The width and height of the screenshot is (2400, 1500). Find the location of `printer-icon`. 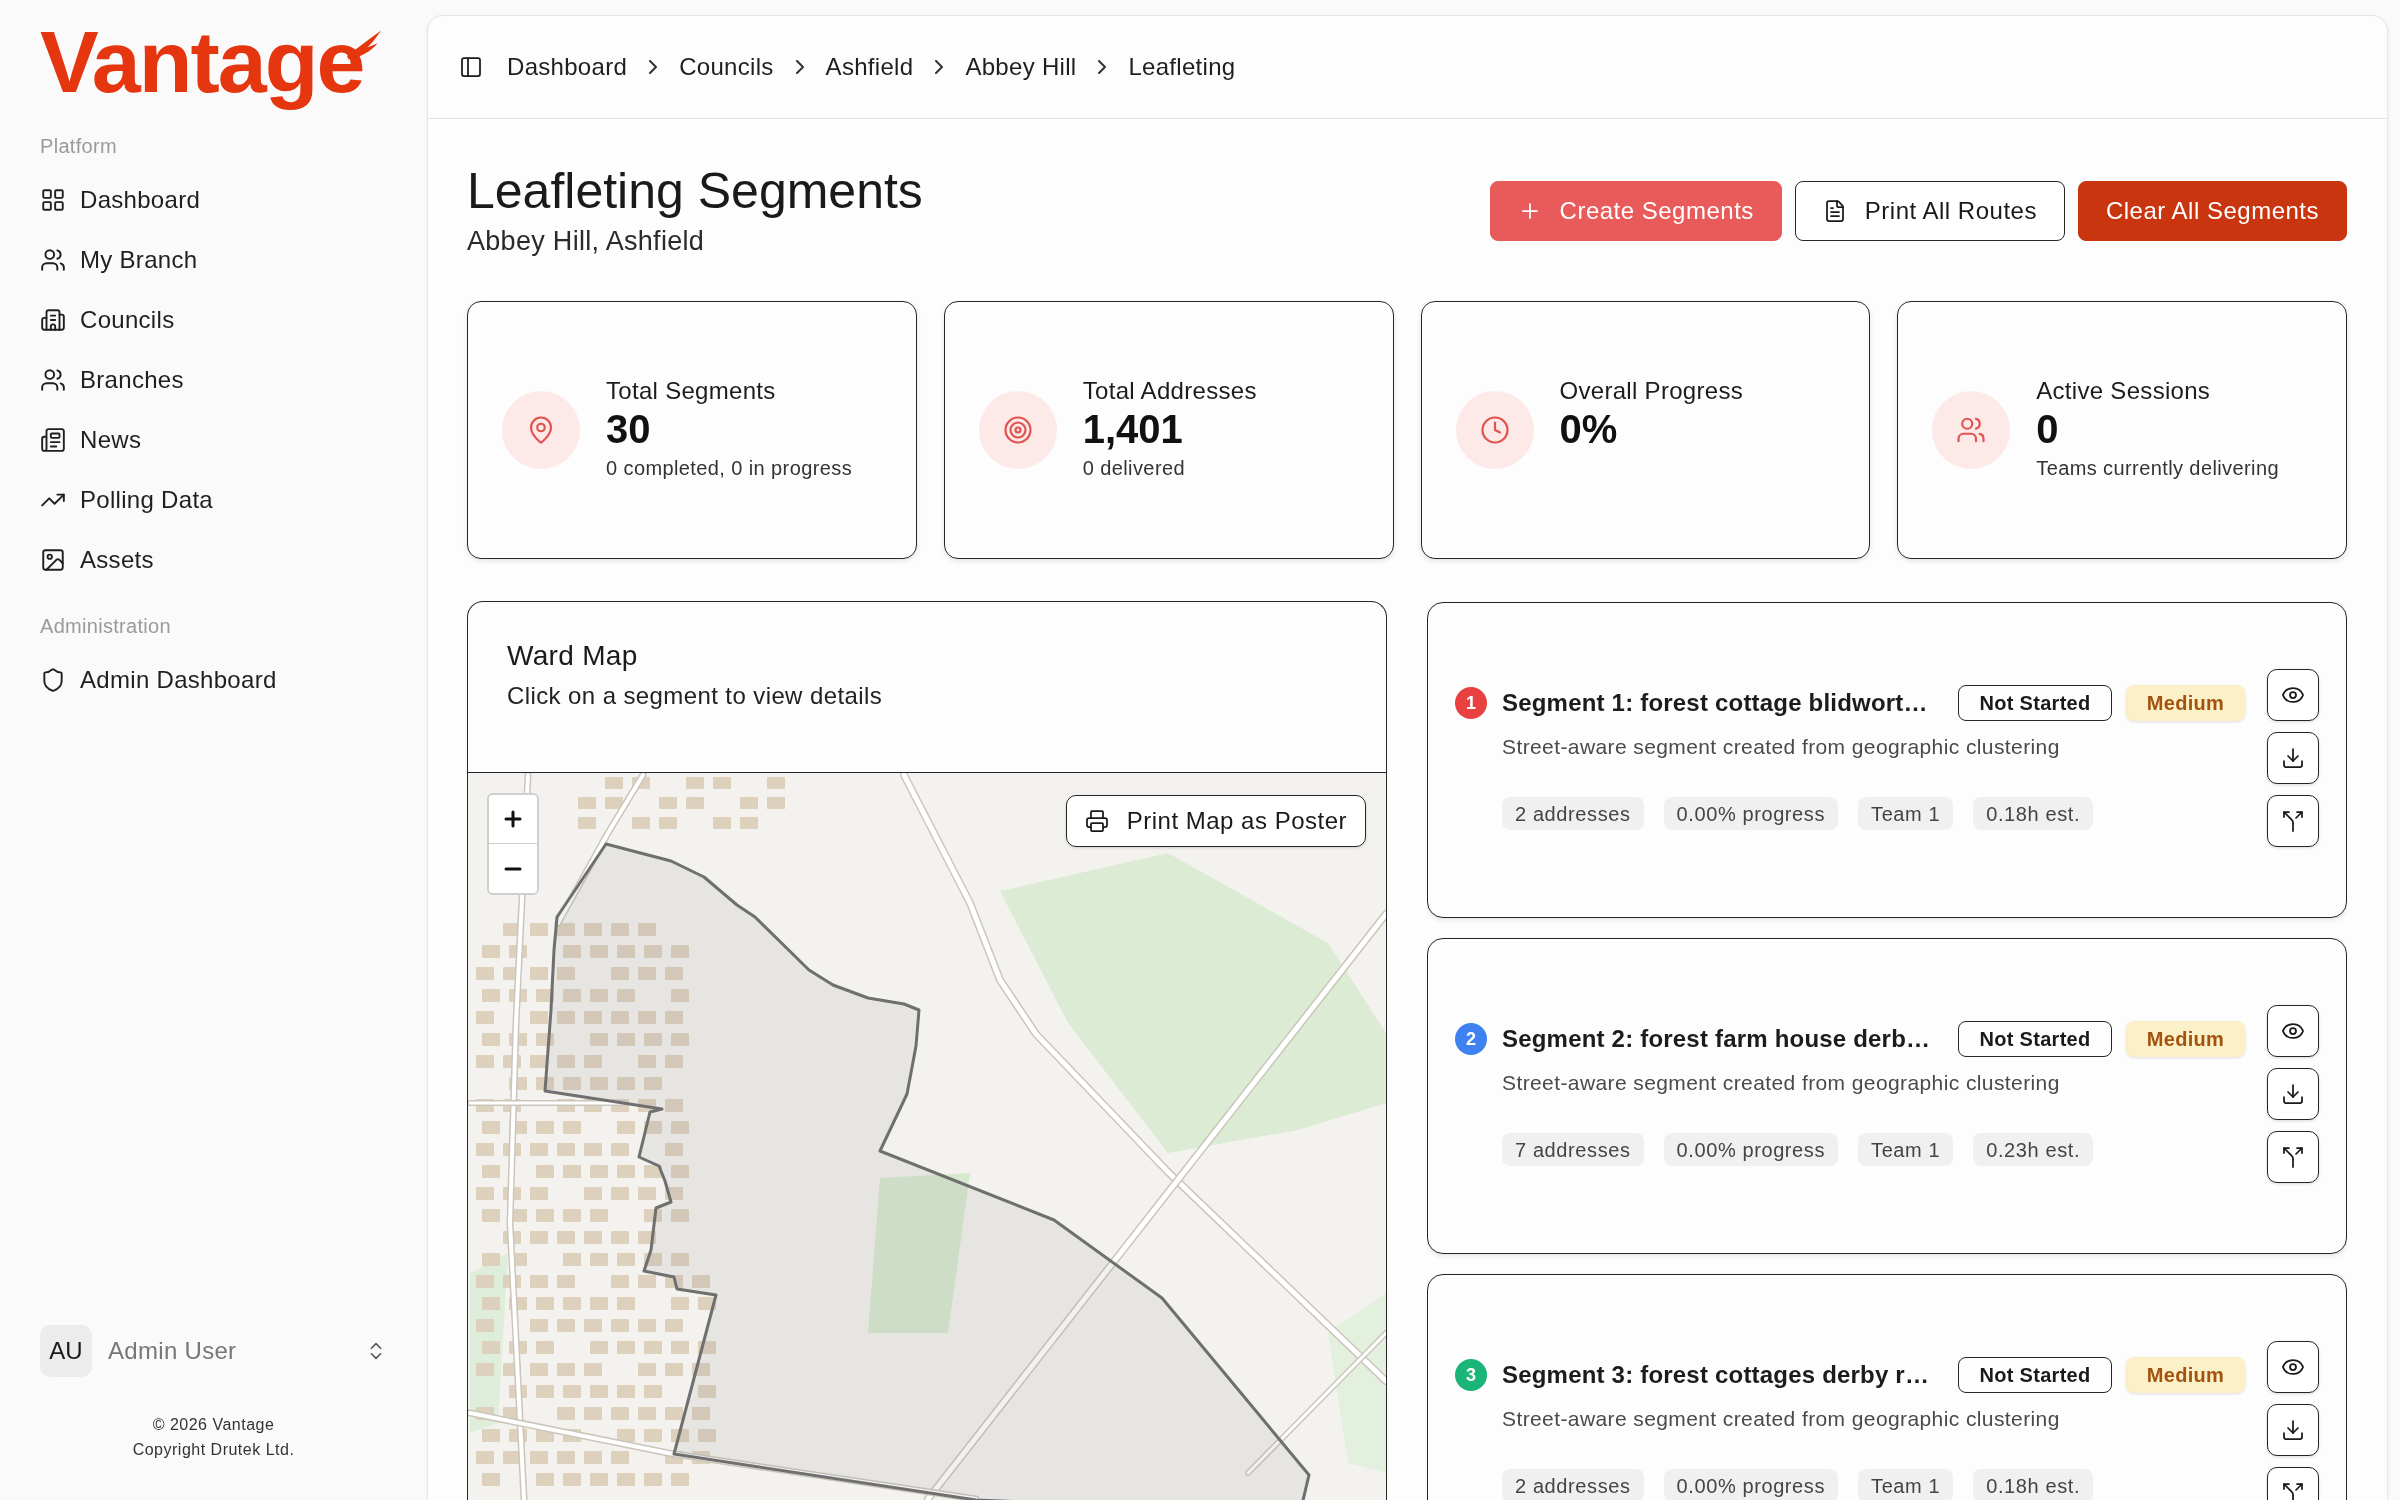

printer-icon is located at coordinates (1096, 821).